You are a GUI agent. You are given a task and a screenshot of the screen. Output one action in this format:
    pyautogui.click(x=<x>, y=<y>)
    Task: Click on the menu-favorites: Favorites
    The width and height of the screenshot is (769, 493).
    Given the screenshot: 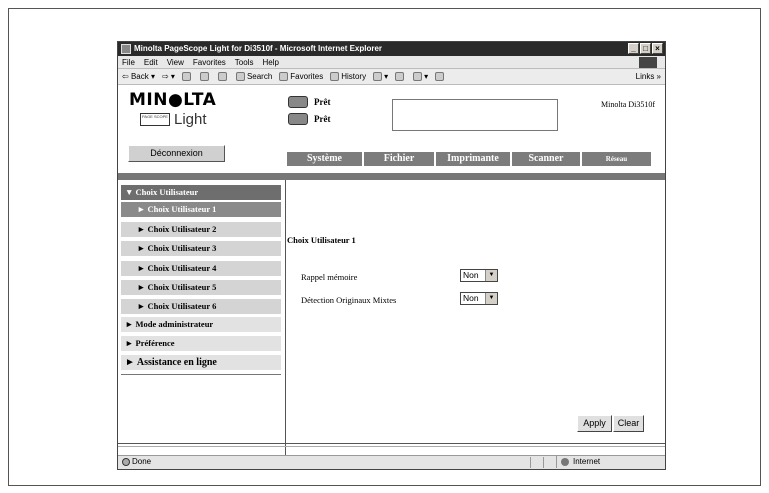 What is the action you would take?
    pyautogui.click(x=209, y=62)
    